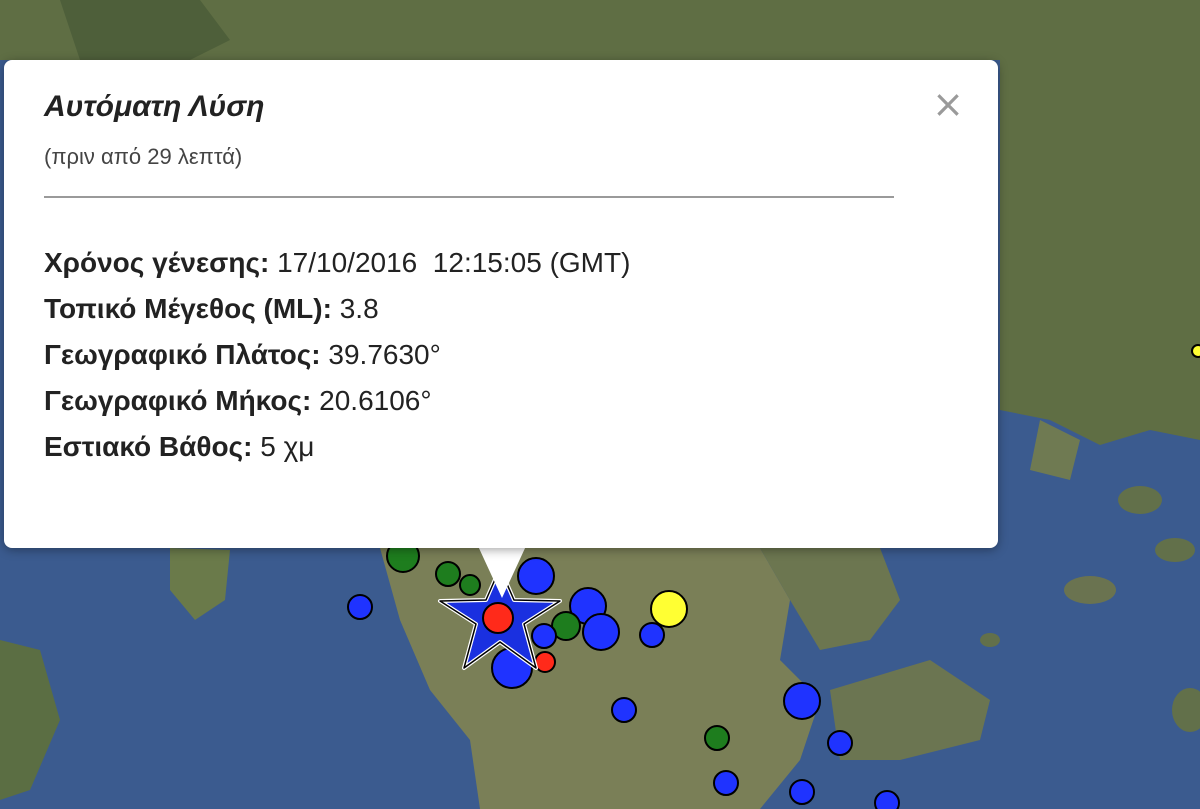 The height and width of the screenshot is (809, 1200). I want to click on depth-row: Εστιακό Βάθος: 5 χμ, so click(337, 447).